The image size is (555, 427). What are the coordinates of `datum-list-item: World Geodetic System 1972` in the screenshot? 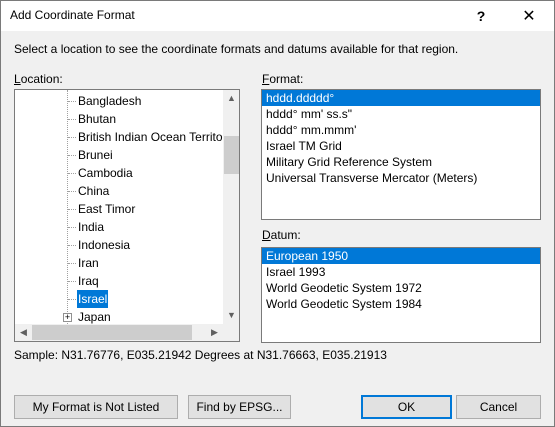 It's located at (401, 288).